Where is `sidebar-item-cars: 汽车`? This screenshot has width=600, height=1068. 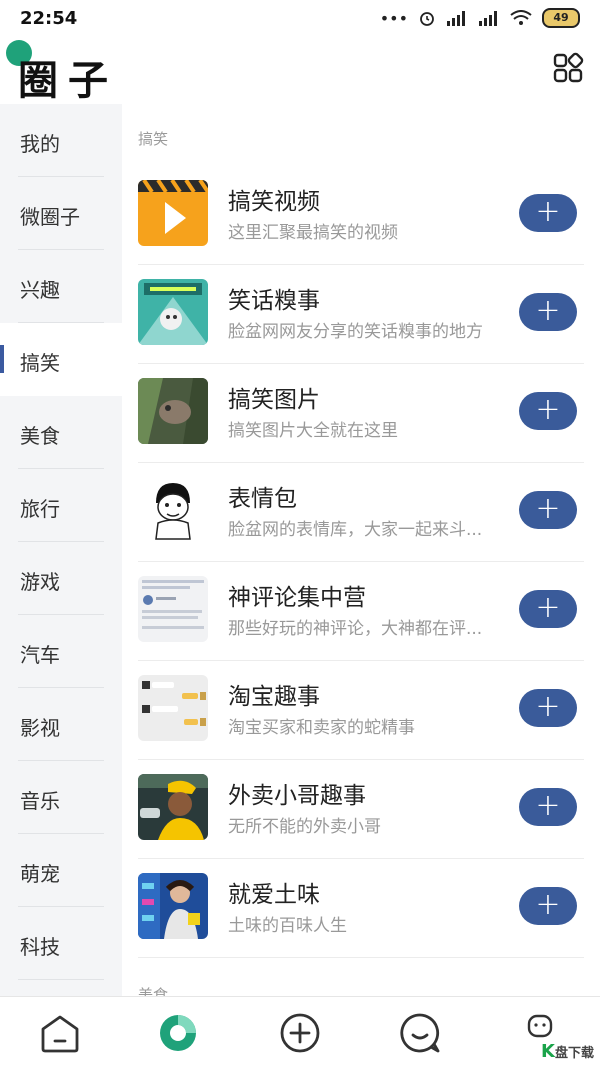
sidebar-item-cars: 汽车 is located at coordinates (61, 651).